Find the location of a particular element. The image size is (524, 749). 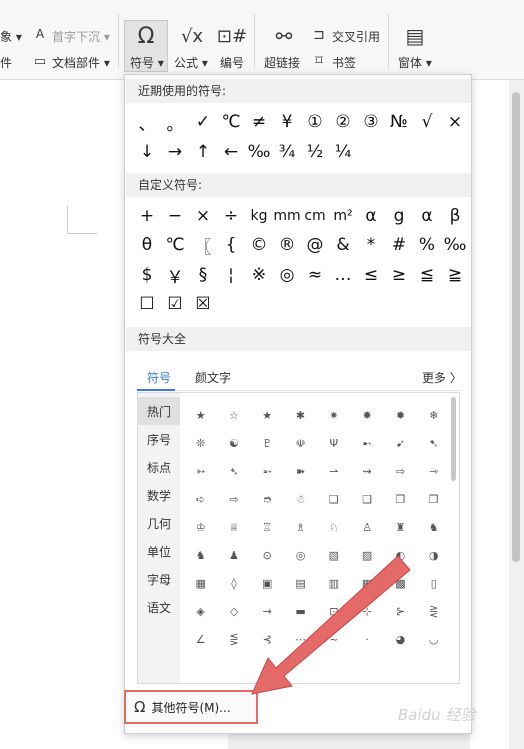

symbol-cell: ❊ is located at coordinates (200, 443).